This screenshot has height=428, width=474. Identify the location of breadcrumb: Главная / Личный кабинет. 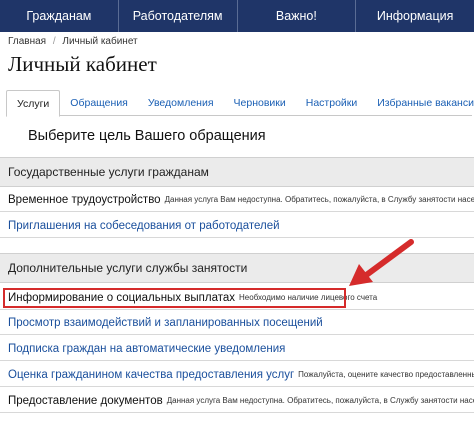
(73, 41).